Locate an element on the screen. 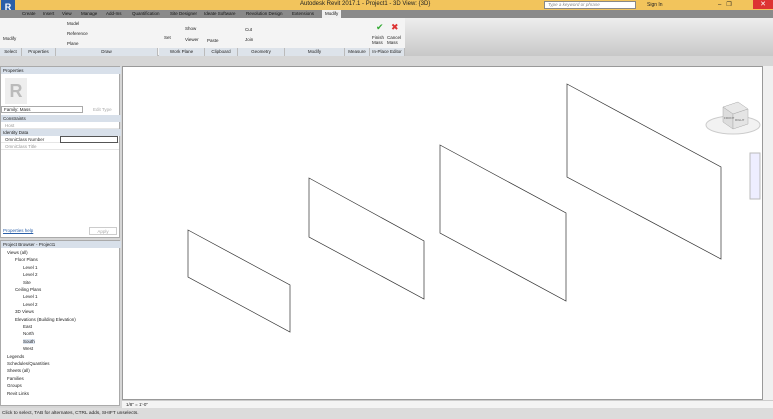 Image resolution: width=773 pixels, height=419 pixels. viewcube: FRONT RIGHT is located at coordinates (733, 118).